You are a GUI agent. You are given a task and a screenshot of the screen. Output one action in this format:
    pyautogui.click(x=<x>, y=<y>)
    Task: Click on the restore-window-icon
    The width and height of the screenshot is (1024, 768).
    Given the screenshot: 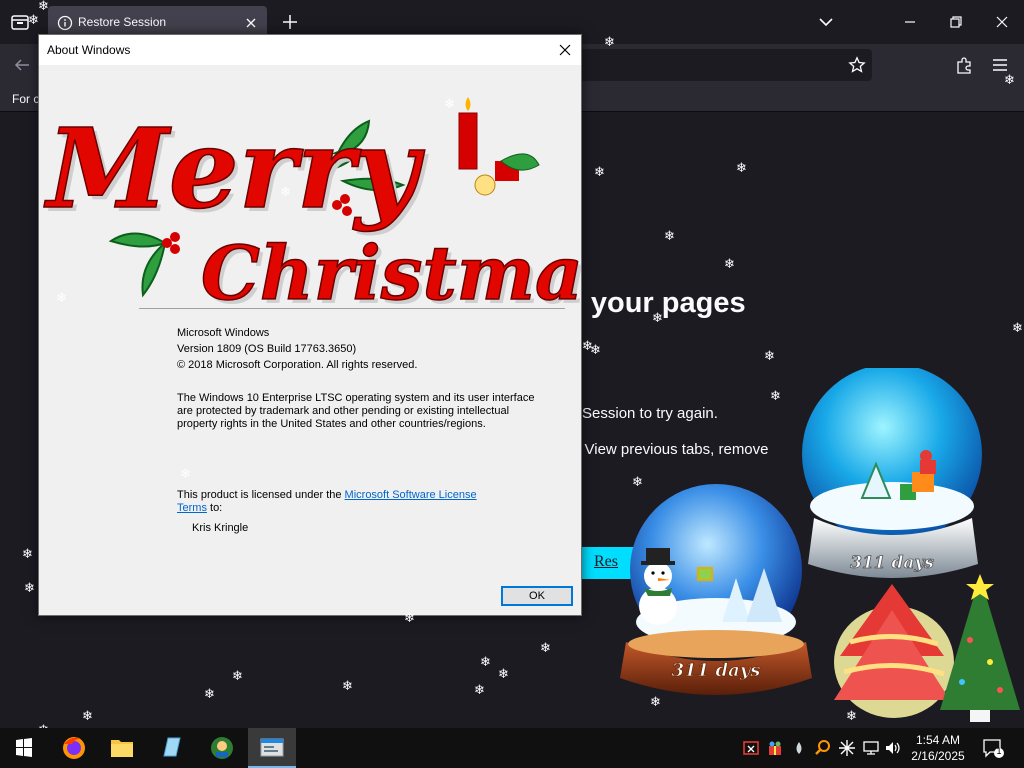 What is the action you would take?
    pyautogui.click(x=956, y=22)
    